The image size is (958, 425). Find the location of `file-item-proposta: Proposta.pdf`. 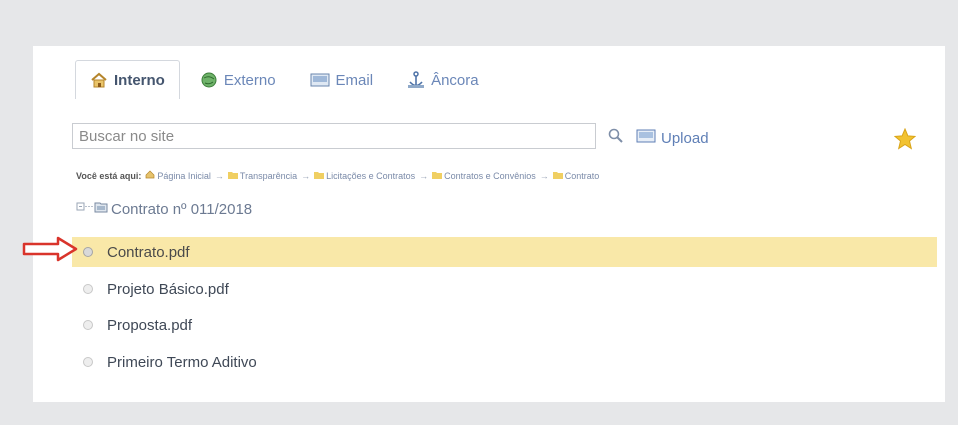

file-item-proposta: Proposta.pdf is located at coordinates (134, 325).